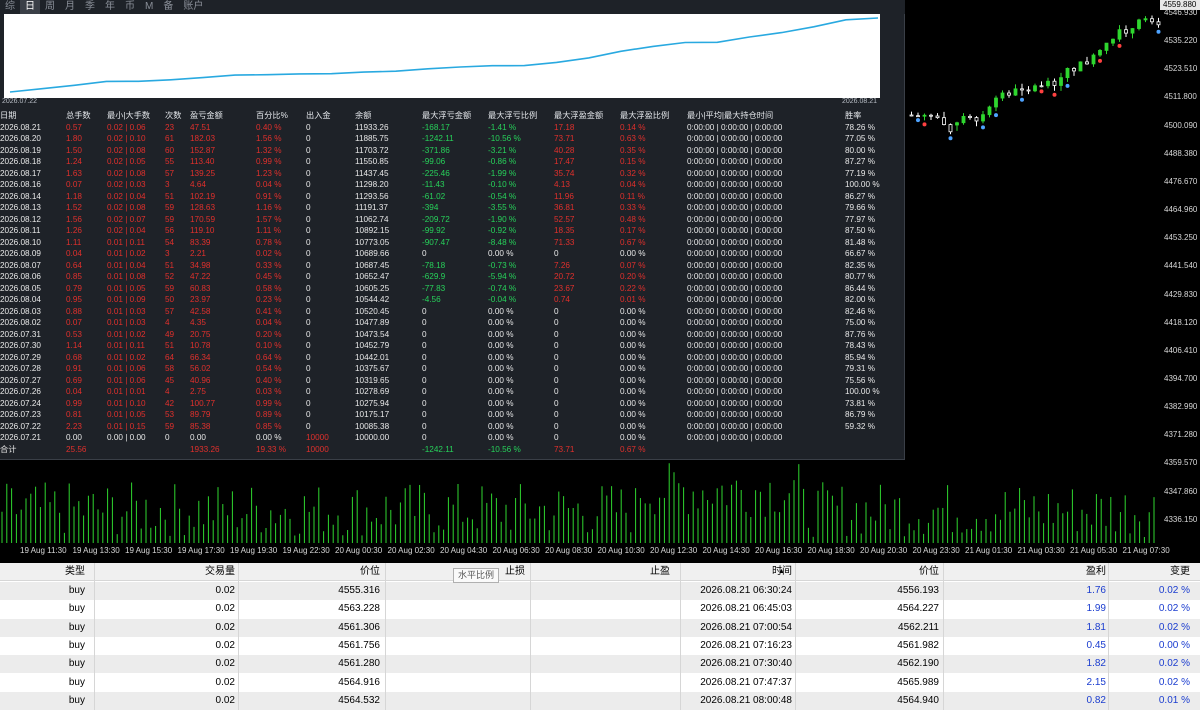 This screenshot has width=1200, height=710. I want to click on stats-cell: 0.22 %, so click(633, 288).